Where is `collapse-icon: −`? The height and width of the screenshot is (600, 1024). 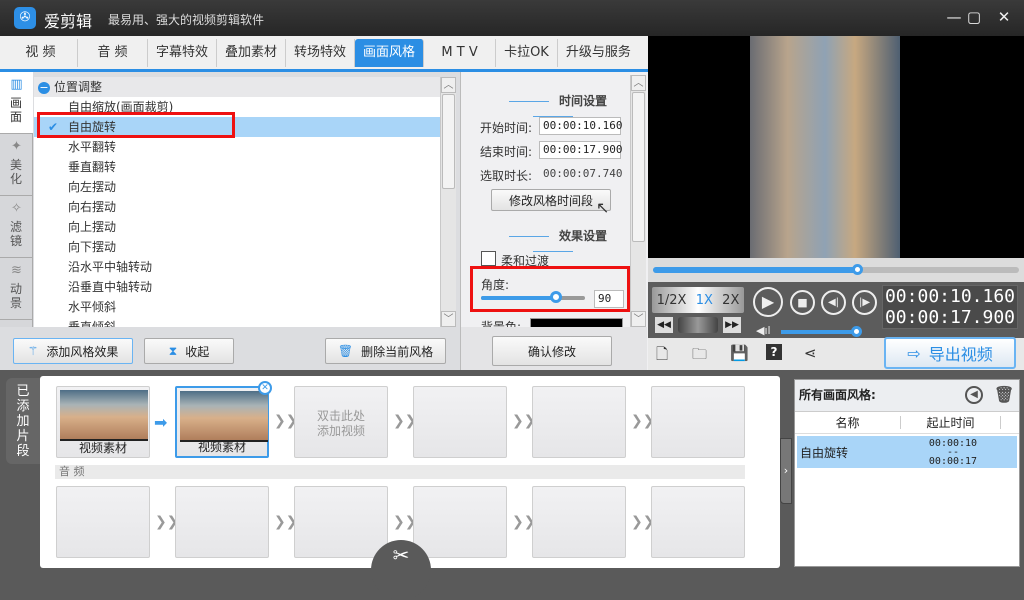
collapse-icon: − is located at coordinates (44, 88).